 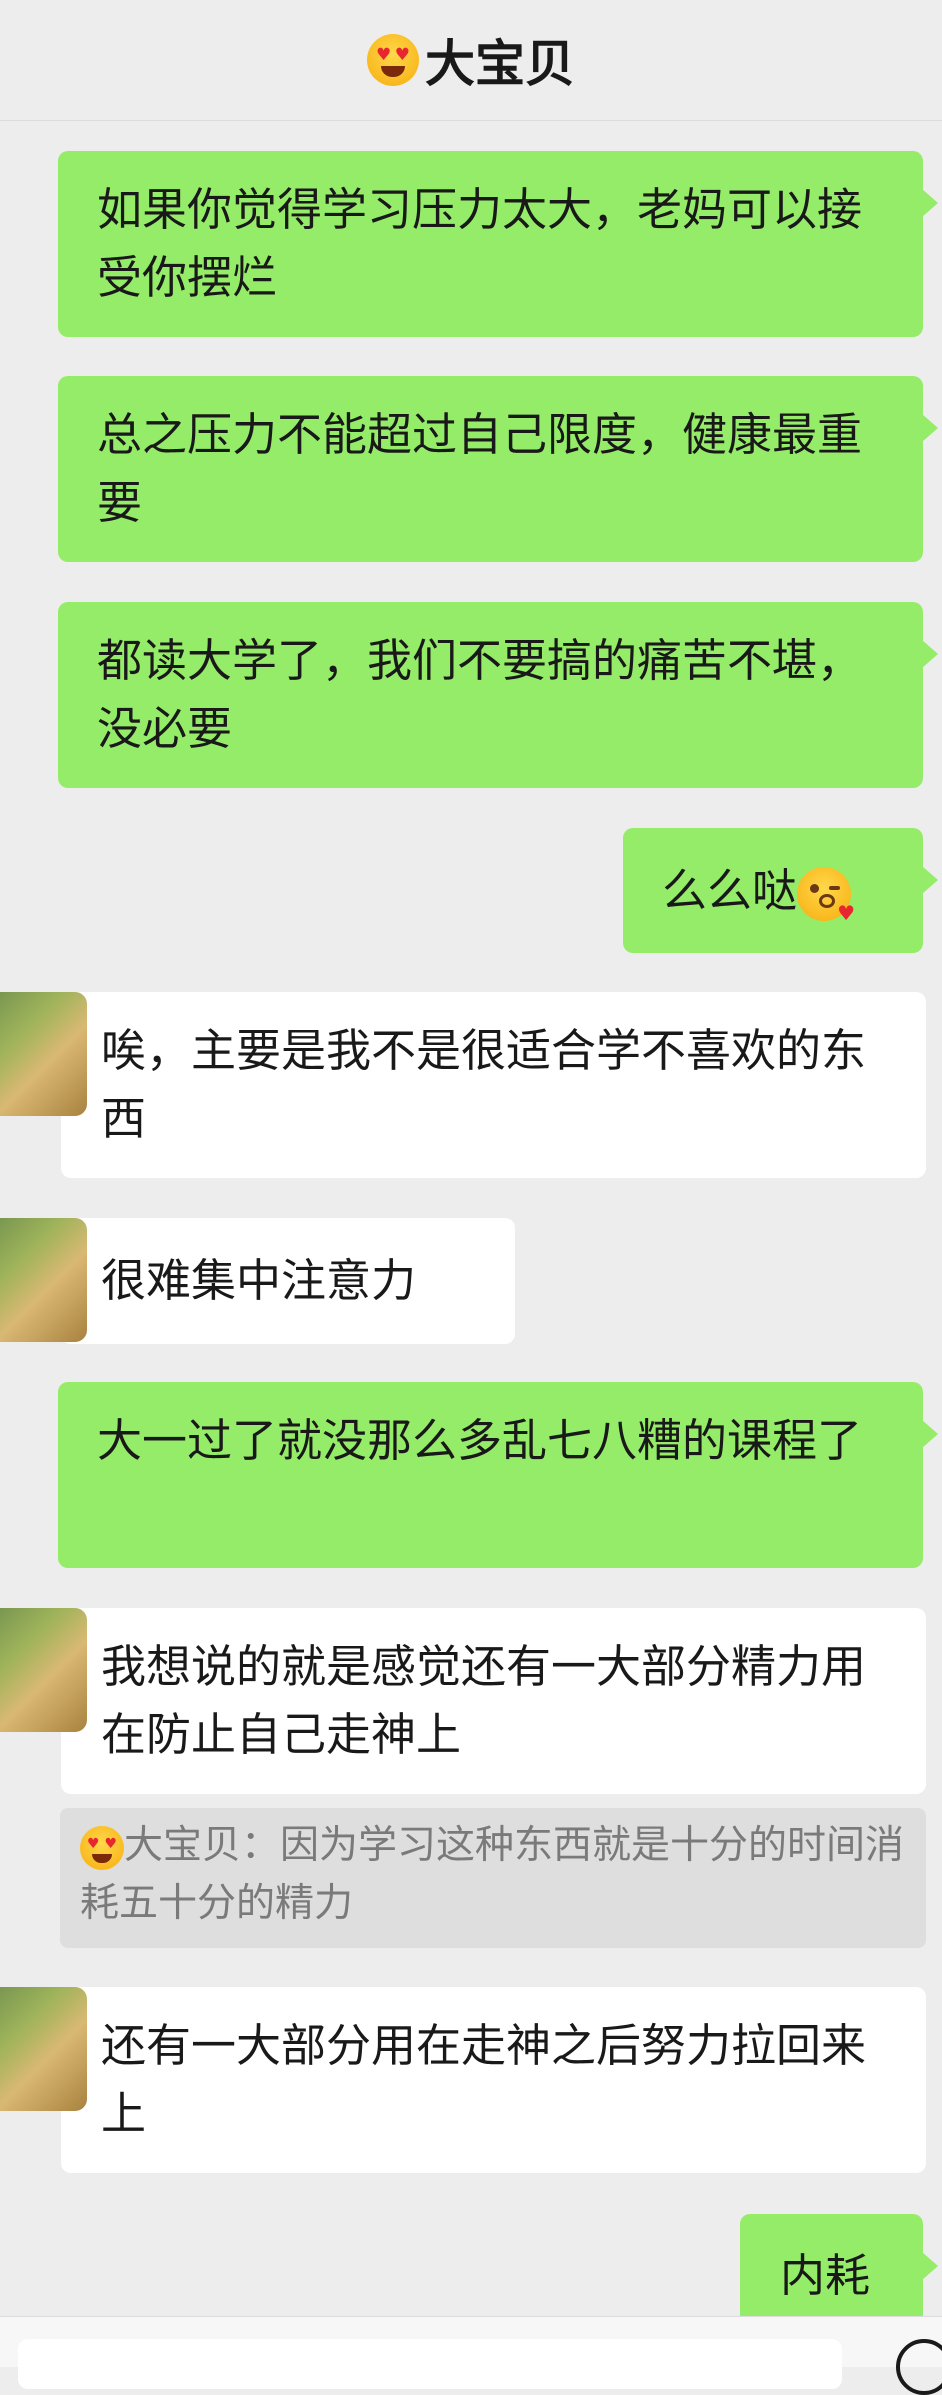 What do you see at coordinates (183, 1845) in the screenshot?
I see `quote-sender: 大宝贝` at bounding box center [183, 1845].